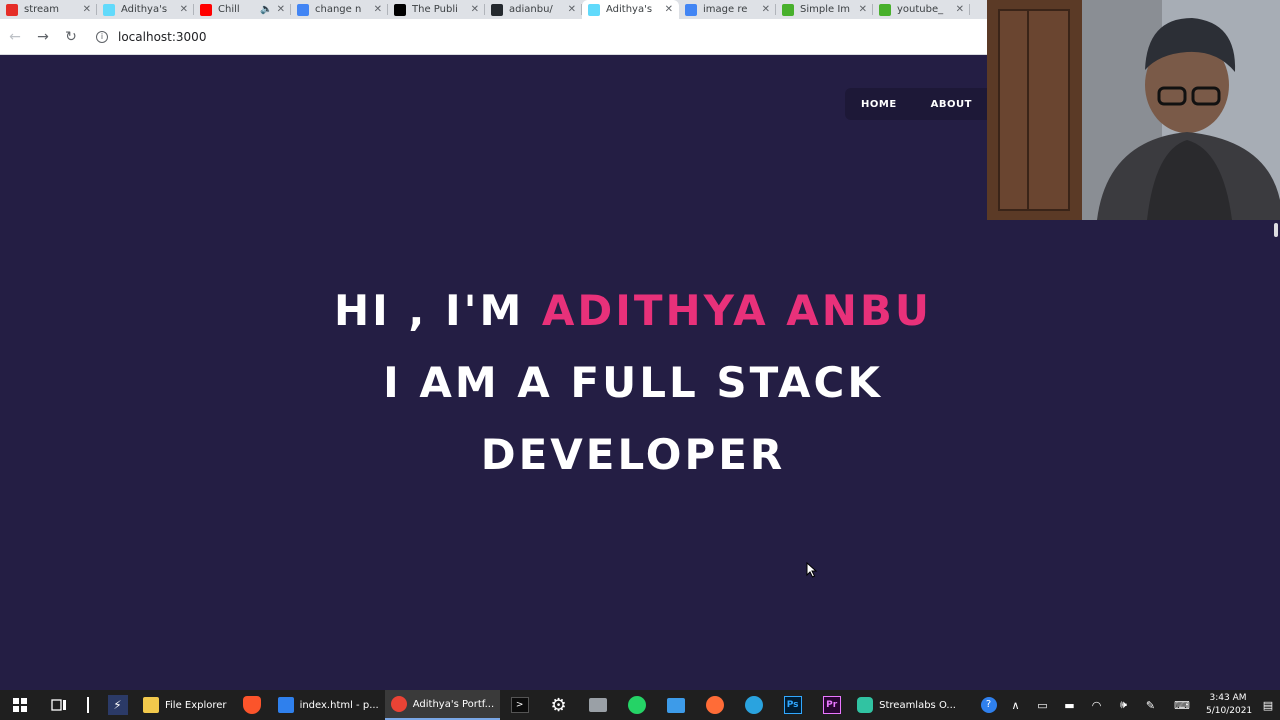  Describe the element at coordinates (1150, 705) in the screenshot. I see `pen-icon: ✎` at that location.